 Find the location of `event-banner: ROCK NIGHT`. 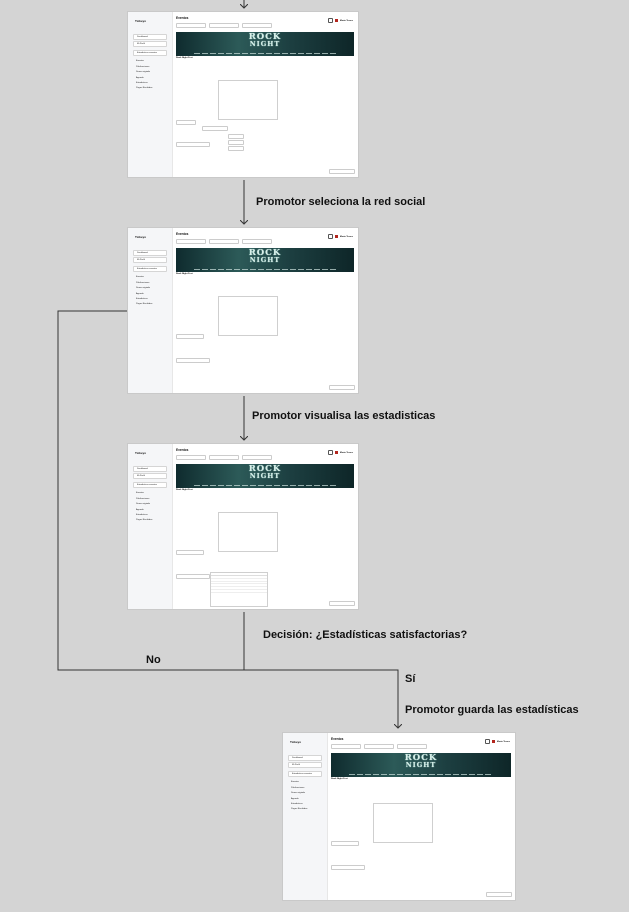

event-banner: ROCK NIGHT is located at coordinates (265, 44).